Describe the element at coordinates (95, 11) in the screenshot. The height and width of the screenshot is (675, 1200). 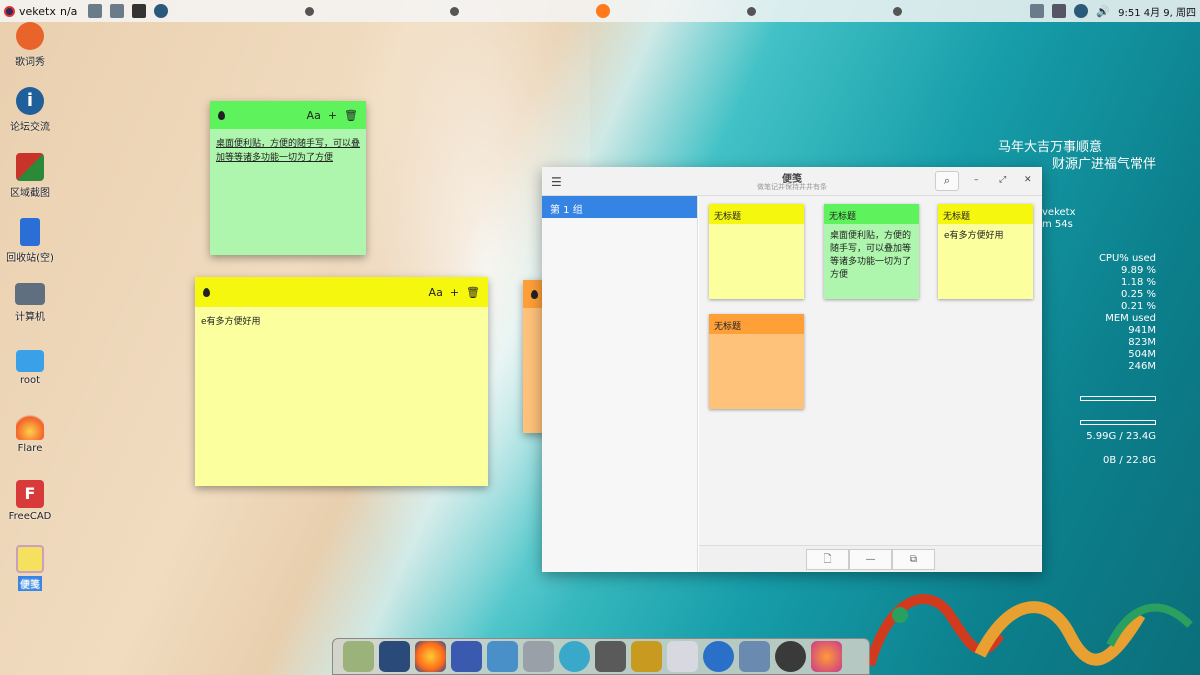
I see `edit-launcher-icon` at that location.